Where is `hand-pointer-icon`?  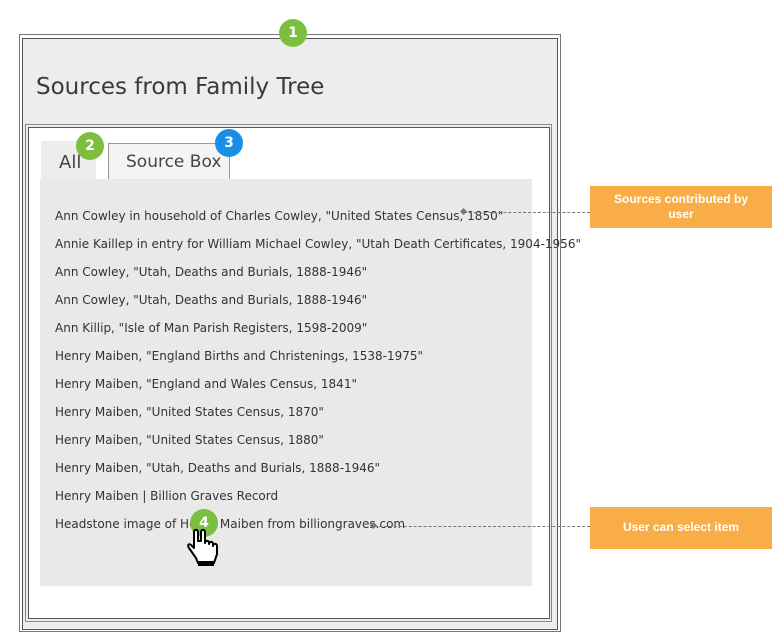 hand-pointer-icon is located at coordinates (202, 547).